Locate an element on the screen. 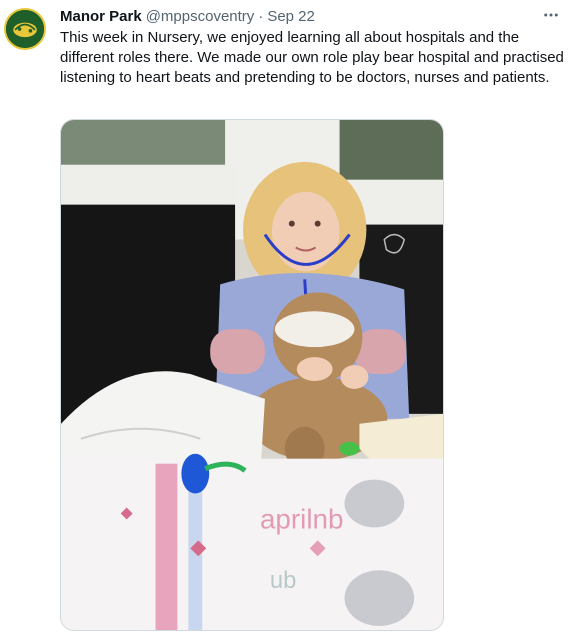  tweet-header: Manor Park @mppscoventry · Sep 22 is located at coordinates (187, 16).